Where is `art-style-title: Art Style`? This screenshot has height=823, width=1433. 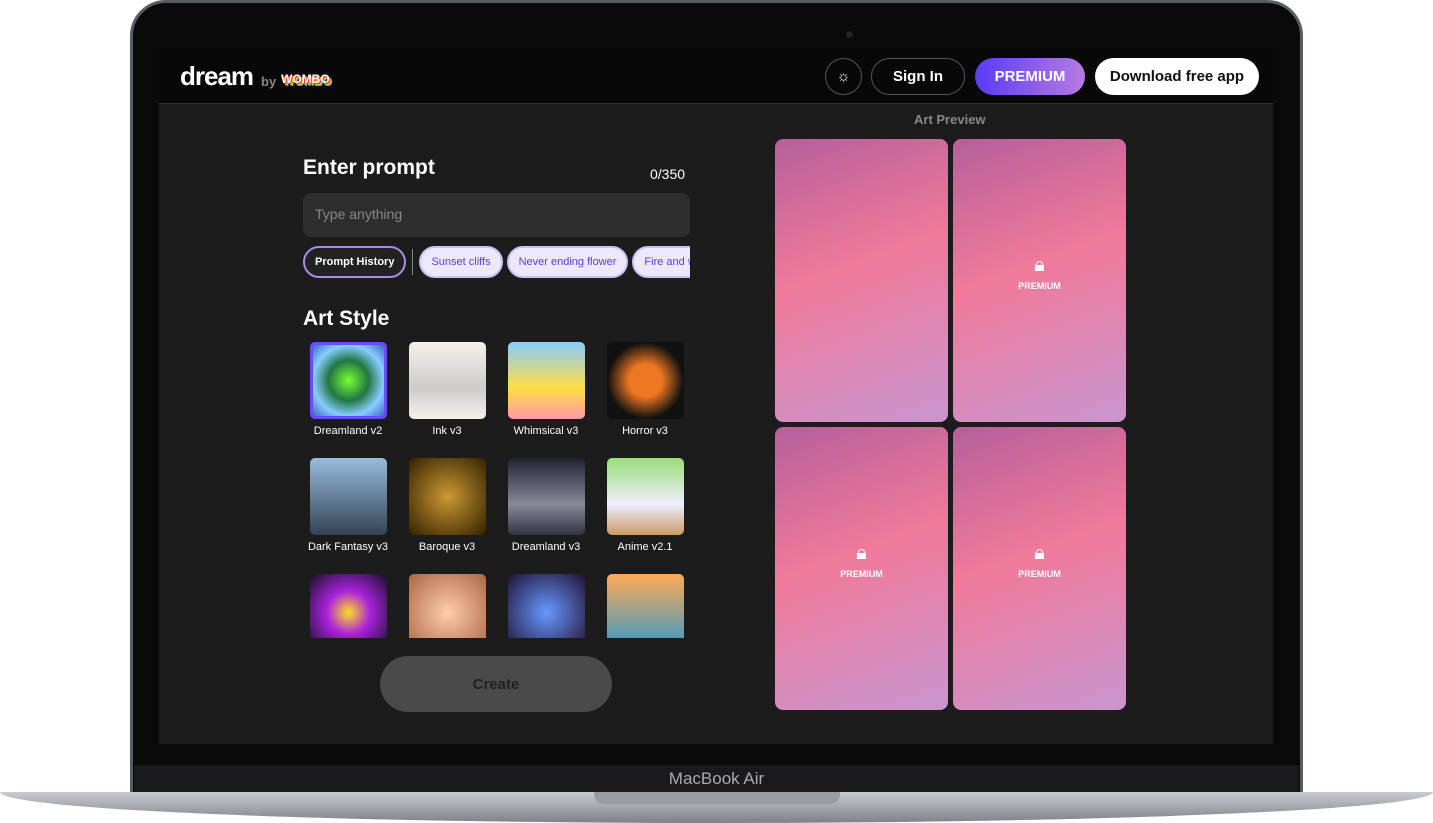 art-style-title: Art Style is located at coordinates (346, 318).